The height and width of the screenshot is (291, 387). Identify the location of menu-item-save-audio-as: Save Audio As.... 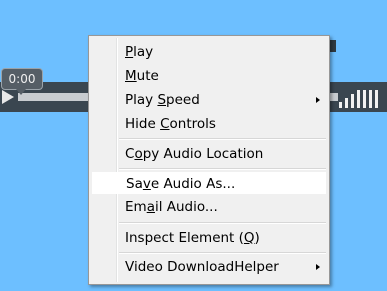
(209, 183).